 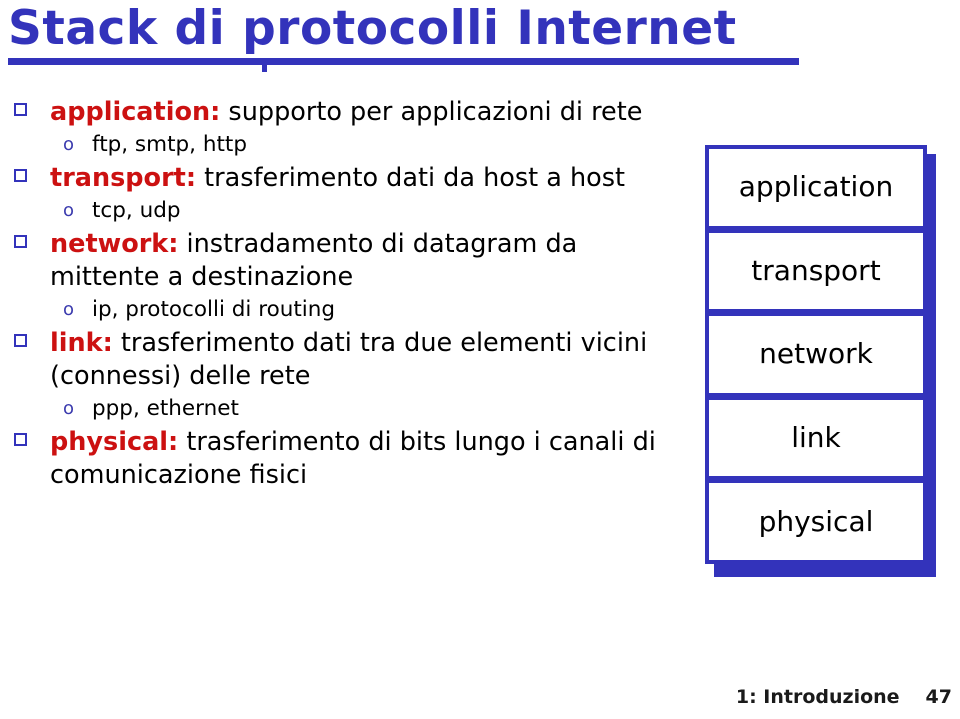 I want to click on sub-list-item-text: ip, protocolli di routing, so click(x=214, y=309).